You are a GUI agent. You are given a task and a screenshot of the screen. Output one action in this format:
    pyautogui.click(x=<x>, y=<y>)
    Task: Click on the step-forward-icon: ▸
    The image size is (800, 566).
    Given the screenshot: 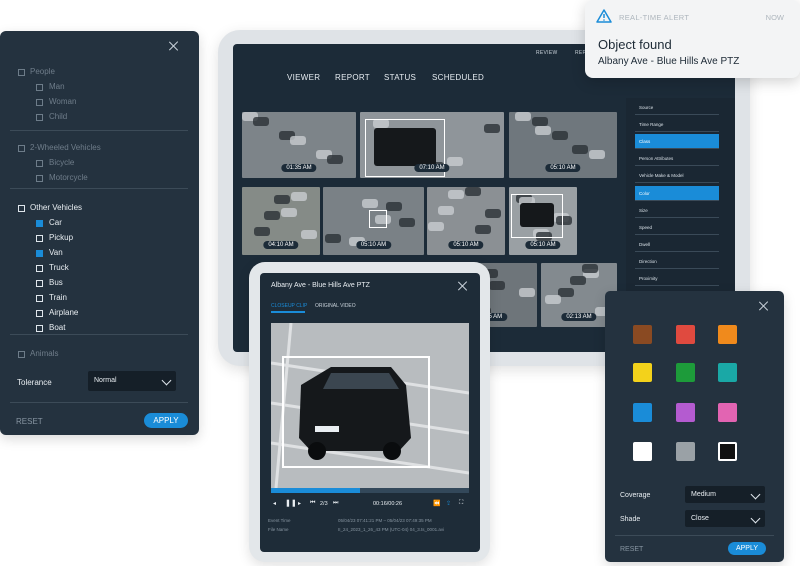 What is the action you would take?
    pyautogui.click(x=299, y=503)
    